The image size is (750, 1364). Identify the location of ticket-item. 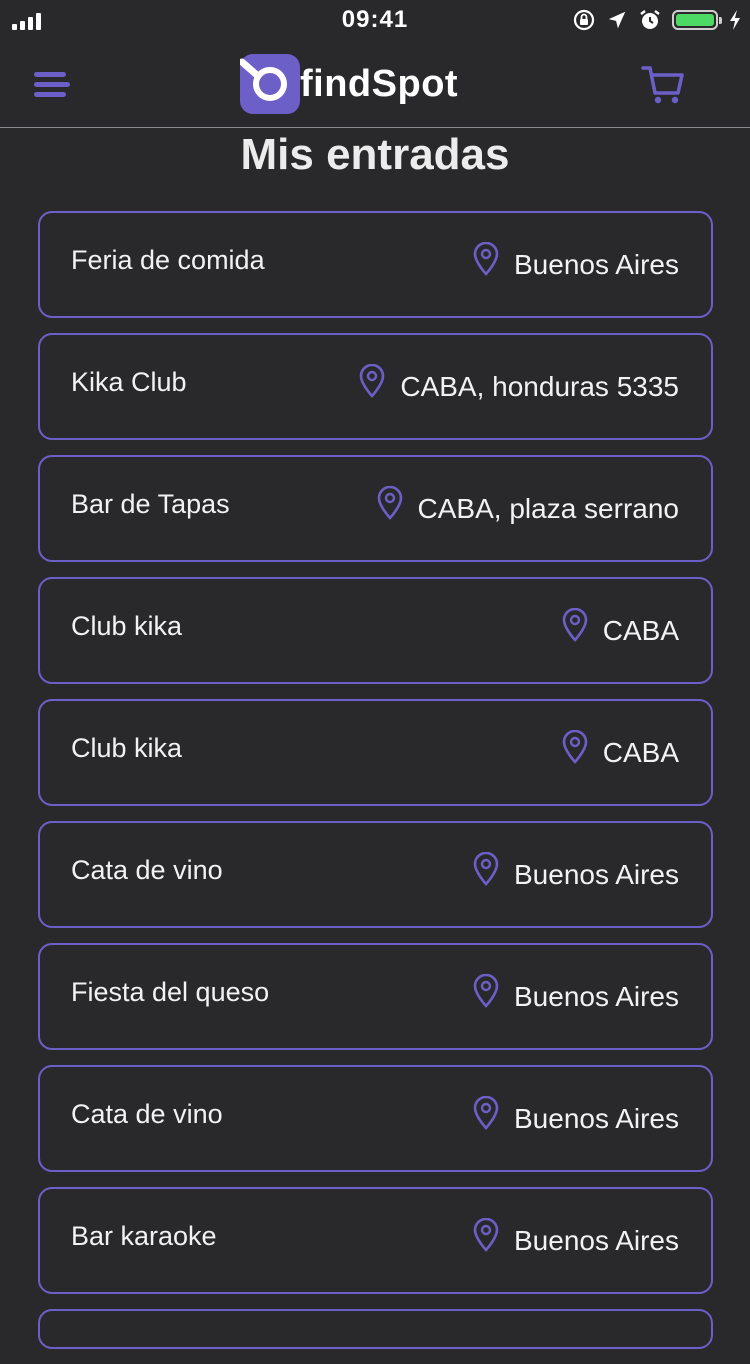
(375, 1329).